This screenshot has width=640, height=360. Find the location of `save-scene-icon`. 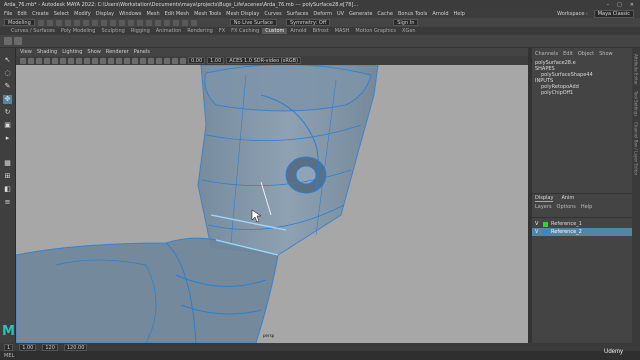

save-scene-icon is located at coordinates (58, 22).